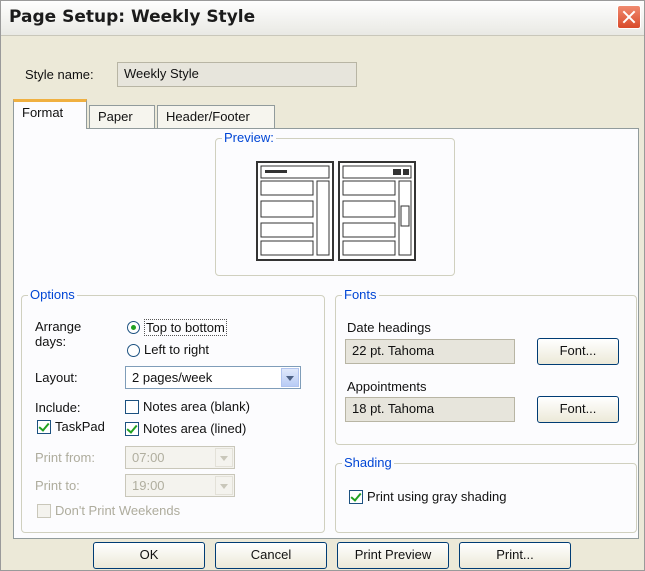 Image resolution: width=645 pixels, height=571 pixels. What do you see at coordinates (271, 555) in the screenshot?
I see `cancel-button: Cancel` at bounding box center [271, 555].